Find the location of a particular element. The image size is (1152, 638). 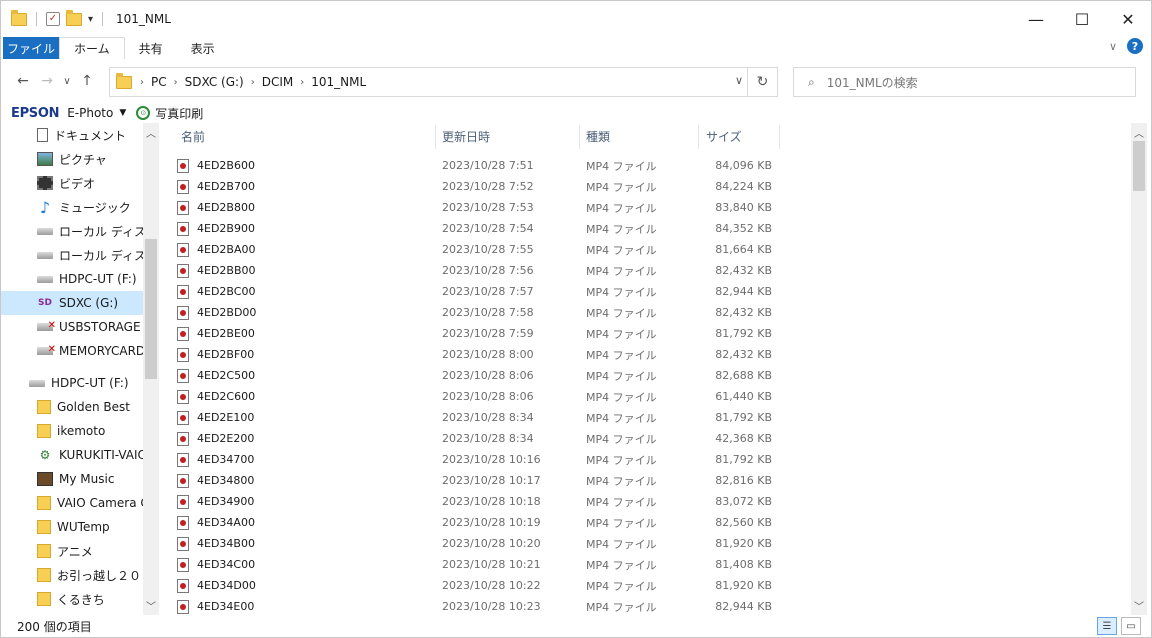

nav-item: VAIO Camera Ca is located at coordinates (72, 503).